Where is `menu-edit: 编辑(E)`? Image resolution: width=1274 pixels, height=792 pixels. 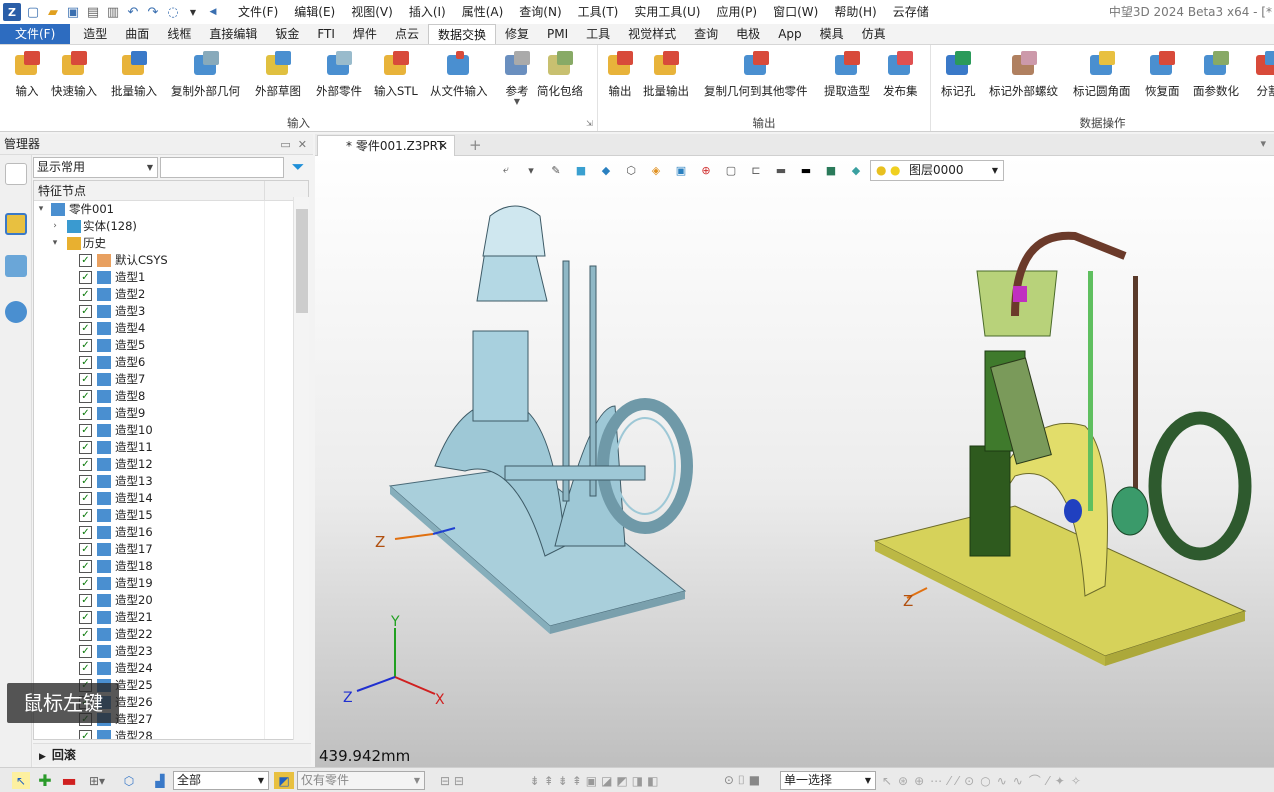 menu-edit: 编辑(E) is located at coordinates (314, 12).